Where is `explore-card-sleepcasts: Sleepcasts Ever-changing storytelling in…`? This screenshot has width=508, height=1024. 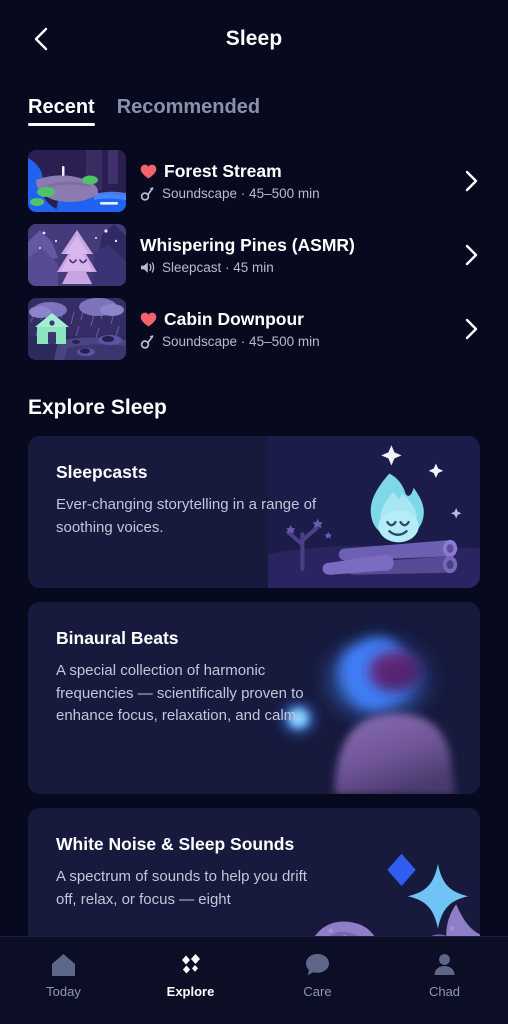 explore-card-sleepcasts: Sleepcasts Ever-changing storytelling in… is located at coordinates (254, 512).